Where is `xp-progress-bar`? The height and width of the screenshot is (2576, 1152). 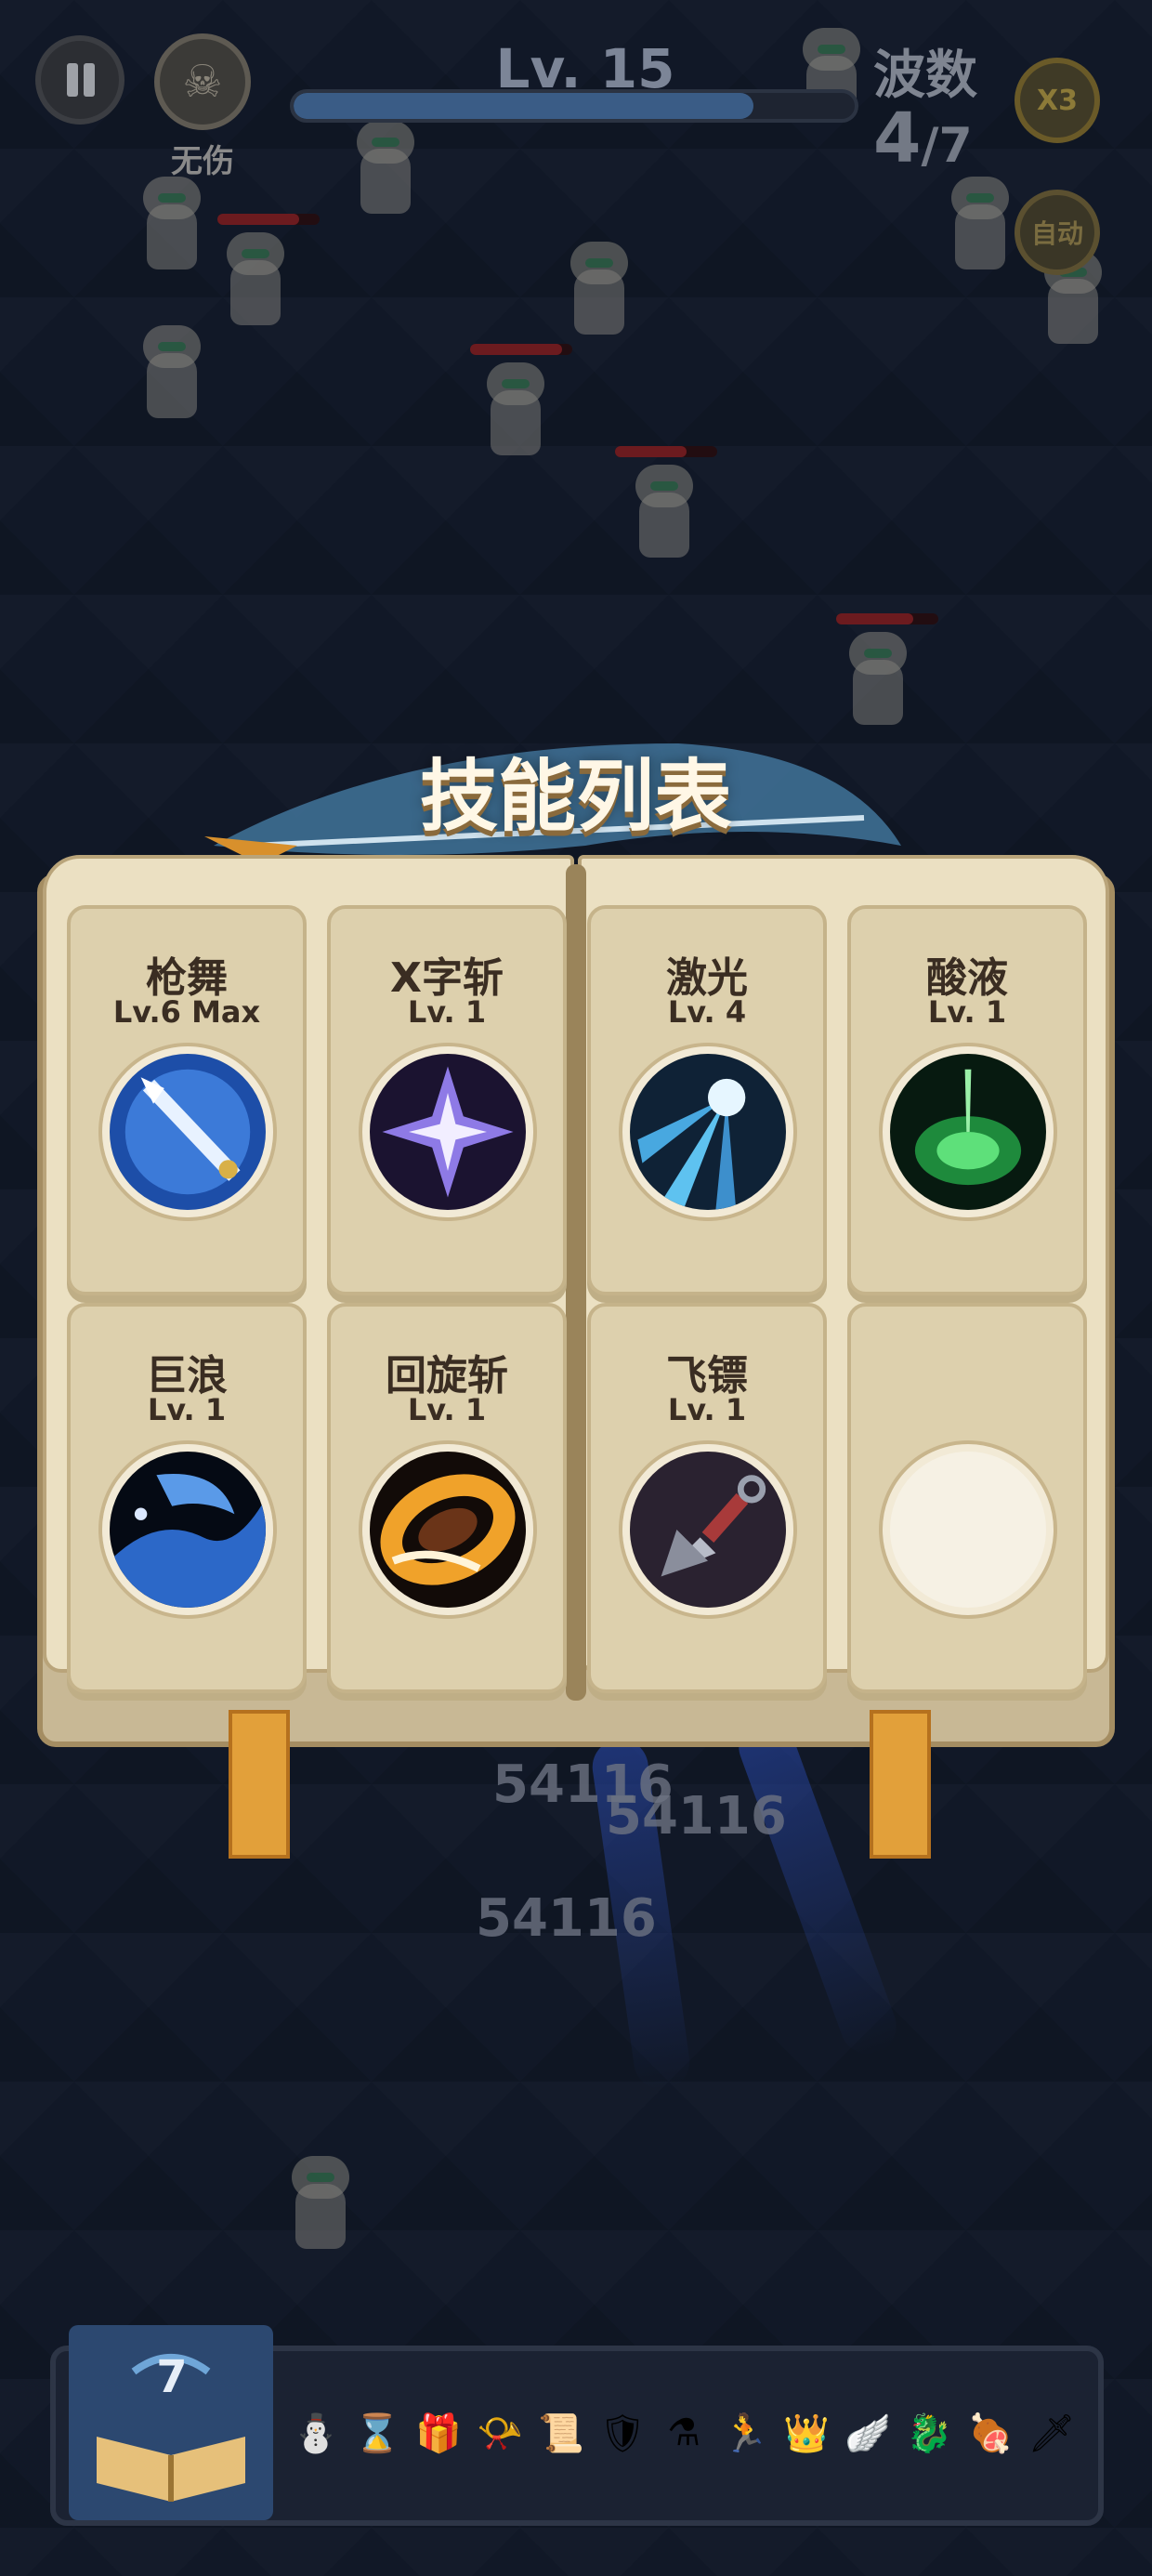
xp-progress-bar is located at coordinates (574, 106).